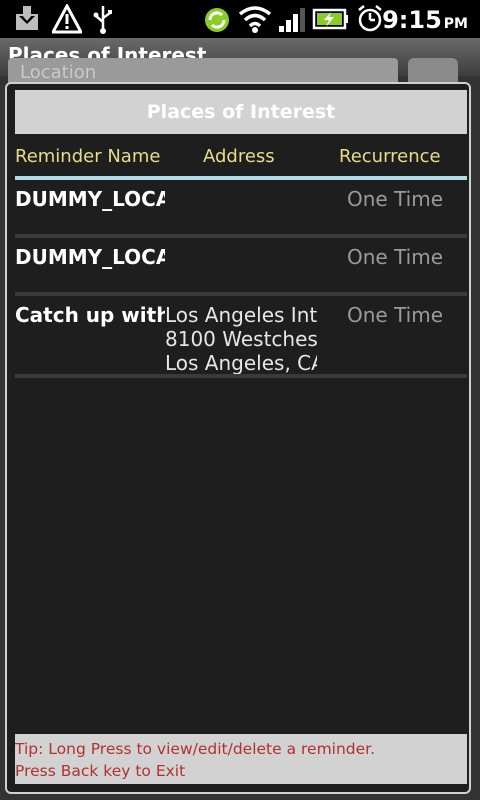 This screenshot has height=800, width=480. Describe the element at coordinates (241, 363) in the screenshot. I see `reminder-address-line: Los Angeles, CA` at that location.